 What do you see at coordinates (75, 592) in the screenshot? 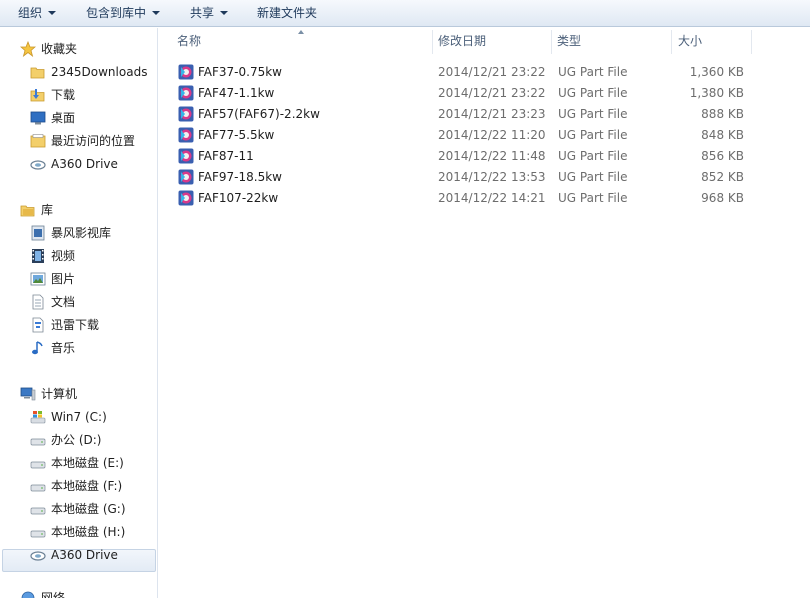
I see `nav-network-header: 网络` at bounding box center [75, 592].